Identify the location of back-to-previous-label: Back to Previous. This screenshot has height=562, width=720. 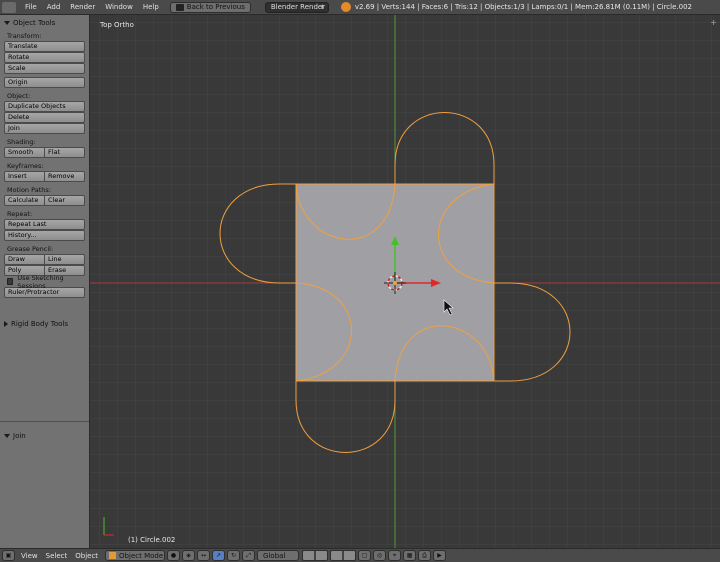
(215, 7).